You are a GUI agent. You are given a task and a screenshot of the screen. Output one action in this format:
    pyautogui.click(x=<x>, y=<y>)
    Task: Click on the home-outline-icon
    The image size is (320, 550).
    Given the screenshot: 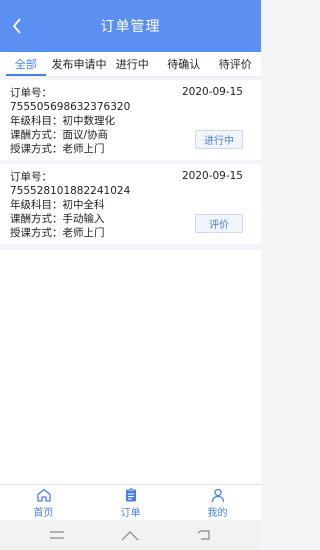 What is the action you would take?
    pyautogui.click(x=130, y=536)
    